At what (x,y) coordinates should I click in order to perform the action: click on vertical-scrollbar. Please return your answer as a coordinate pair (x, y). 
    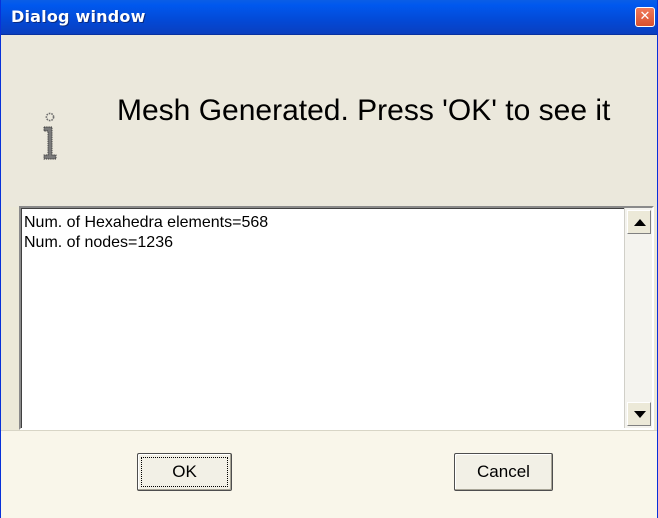
    Looking at the image, I should click on (638, 318).